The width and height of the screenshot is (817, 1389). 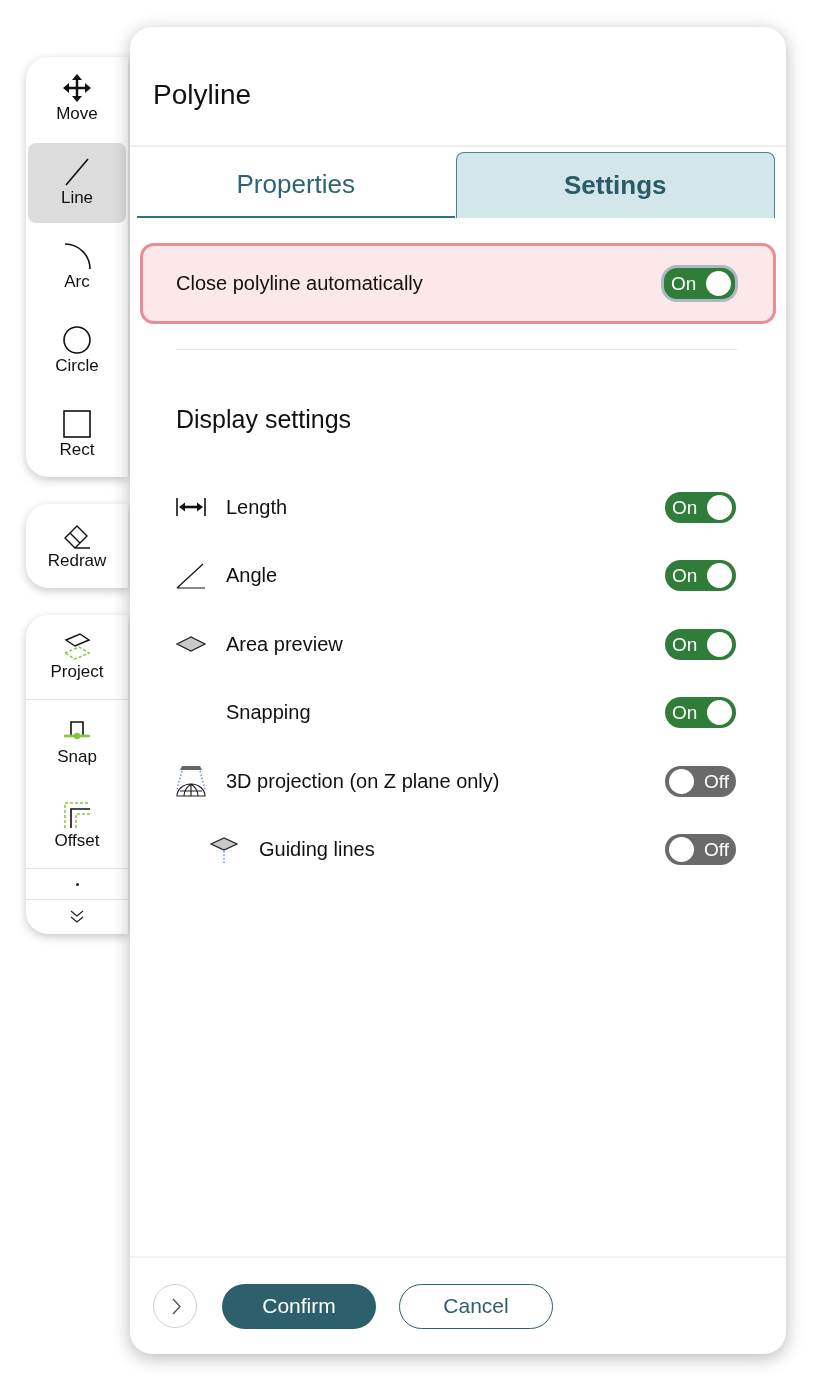 What do you see at coordinates (191, 781) in the screenshot?
I see `projection-icon` at bounding box center [191, 781].